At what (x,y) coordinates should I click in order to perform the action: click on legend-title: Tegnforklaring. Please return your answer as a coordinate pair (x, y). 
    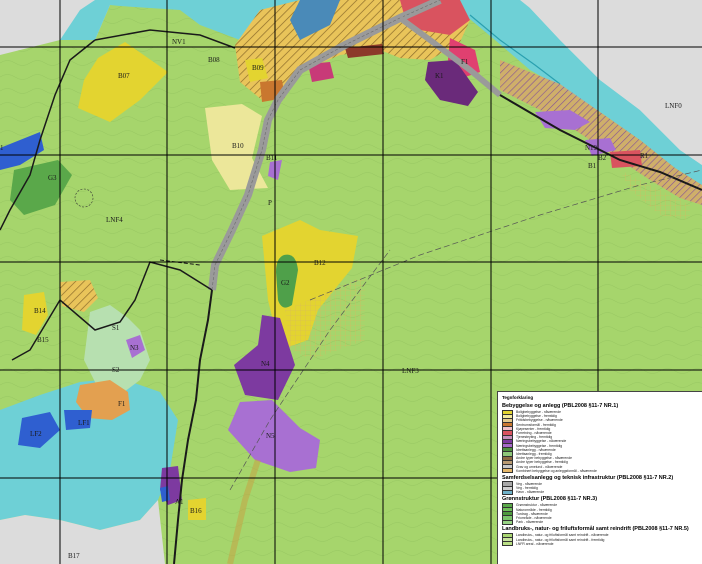
    Looking at the image, I should click on (518, 397).